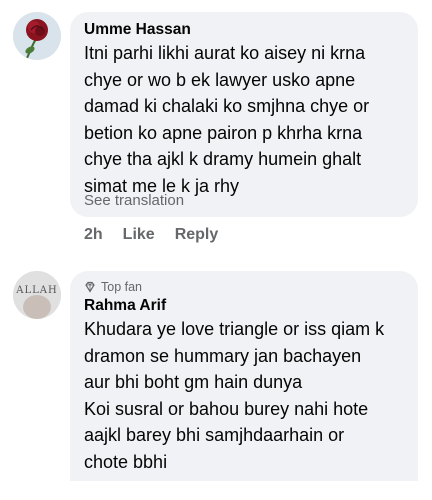  What do you see at coordinates (122, 287) in the screenshot?
I see `top-fan-label: Top fan` at bounding box center [122, 287].